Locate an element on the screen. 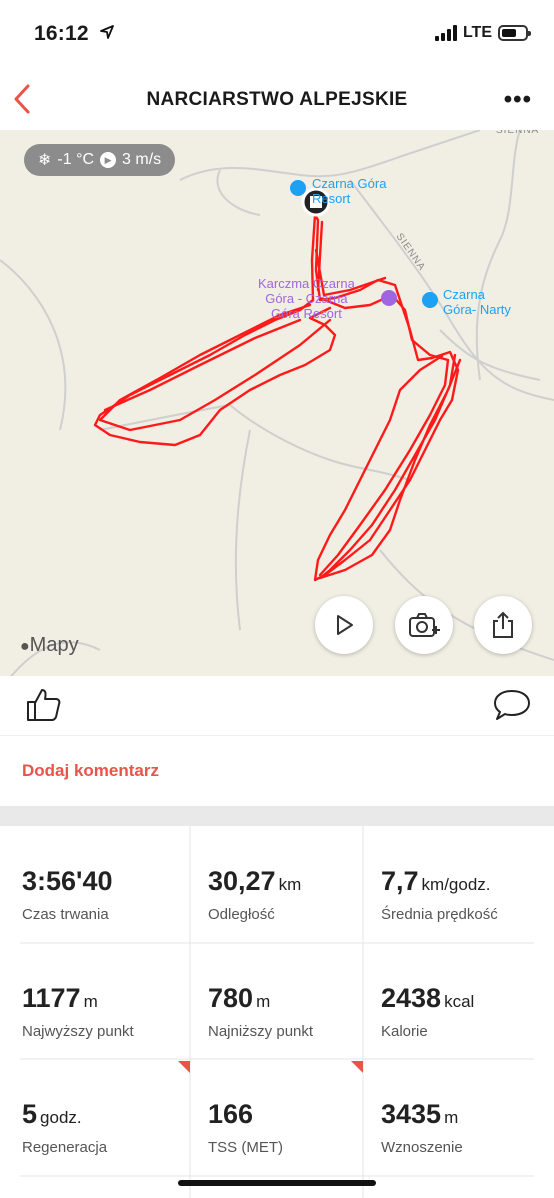  status-indicators: LTE is located at coordinates (482, 33).